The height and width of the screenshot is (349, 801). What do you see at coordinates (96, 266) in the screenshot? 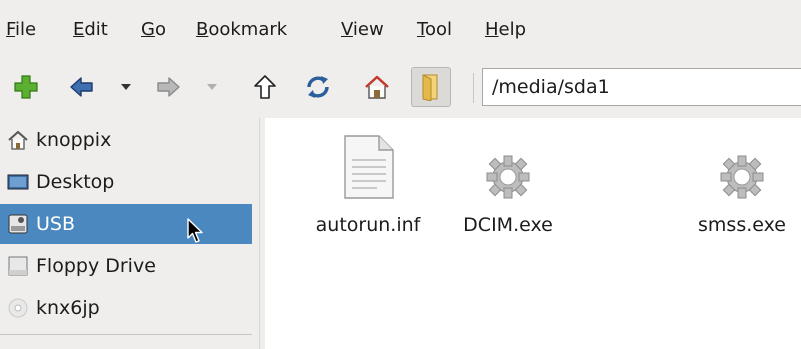
I see `sidebar-item-label: Floppy Drive` at bounding box center [96, 266].